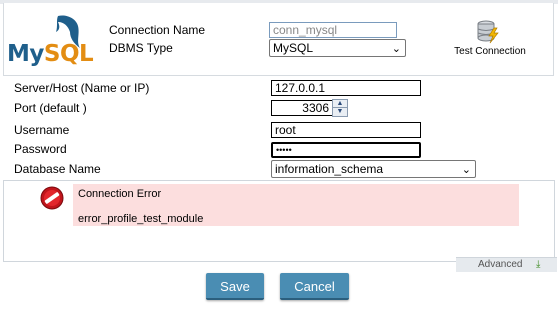 The width and height of the screenshot is (558, 312). Describe the element at coordinates (340, 112) in the screenshot. I see `arrow-down-icon: ▼` at that location.